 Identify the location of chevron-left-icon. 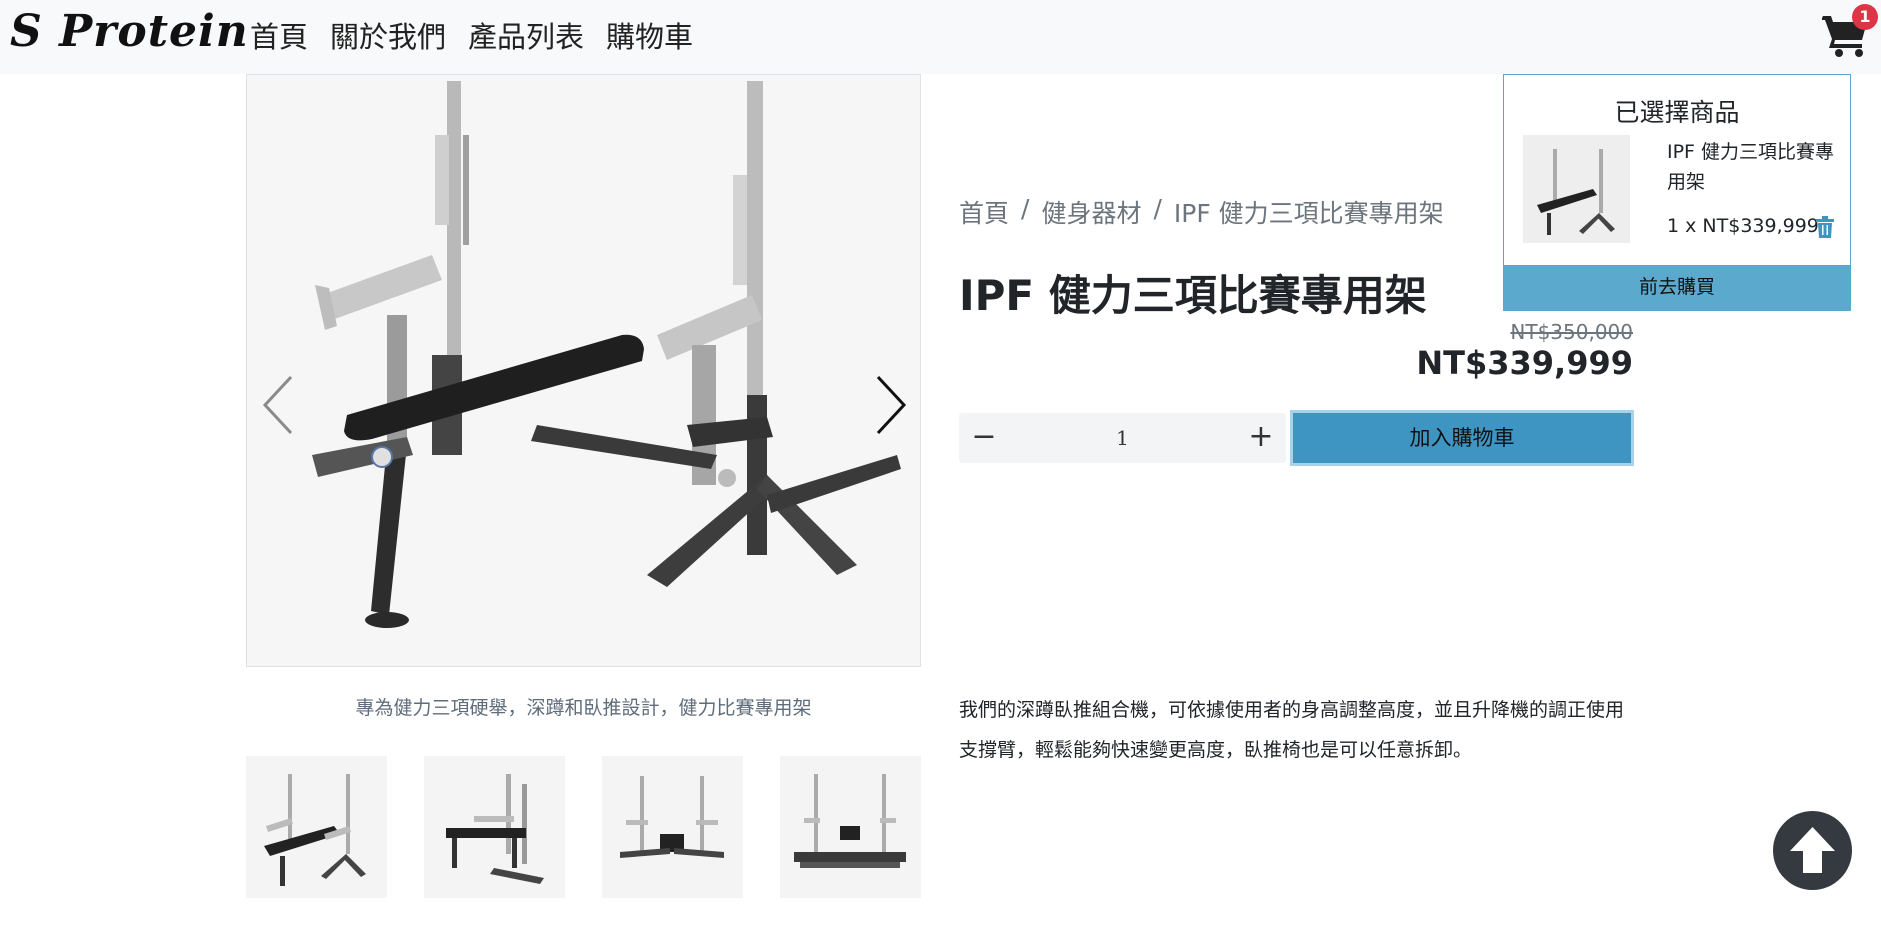
(277, 405).